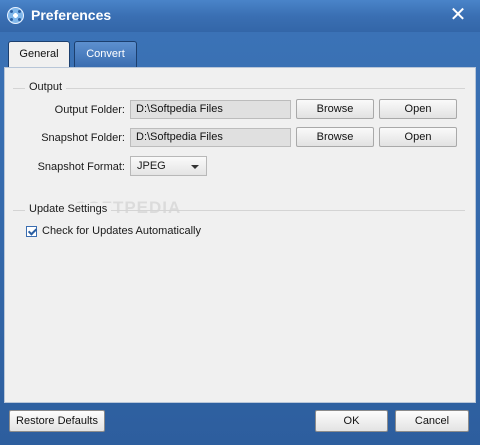 Image resolution: width=480 pixels, height=445 pixels. What do you see at coordinates (83, 138) in the screenshot?
I see `snapshot-folder-label: Snapshot Folder:` at bounding box center [83, 138].